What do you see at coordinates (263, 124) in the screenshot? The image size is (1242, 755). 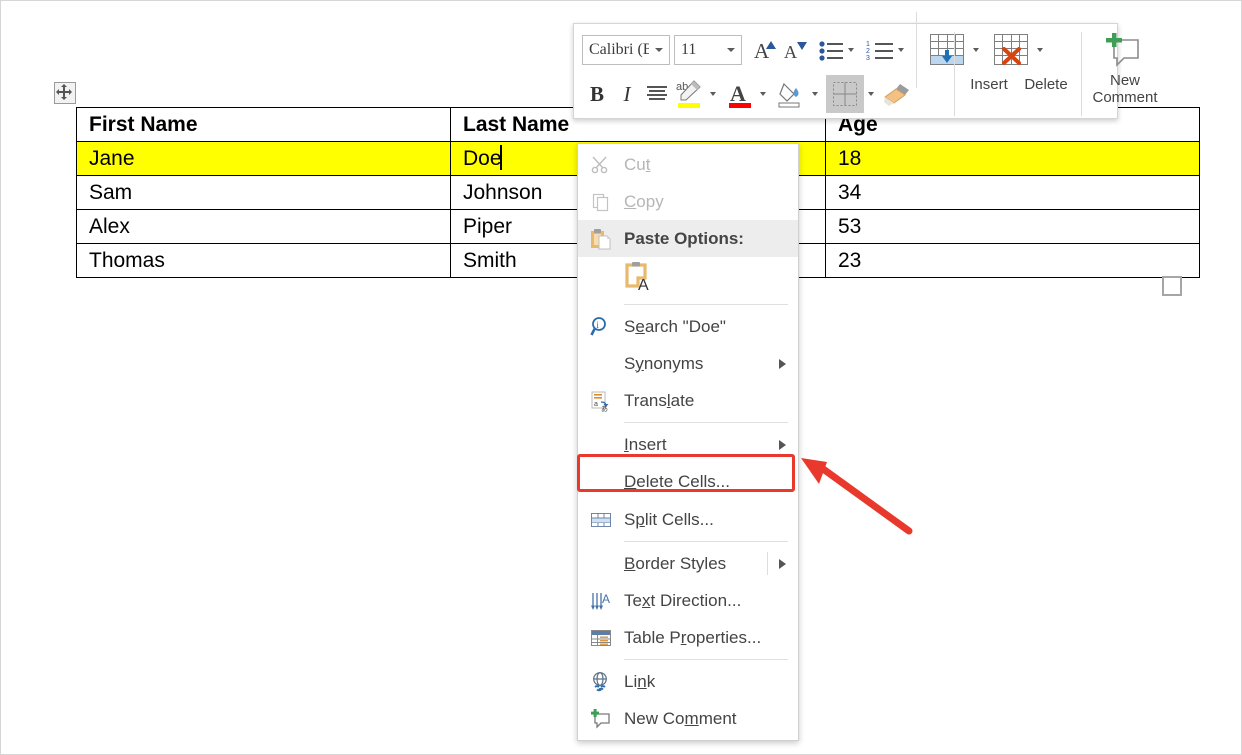 I see `table-header-cell: First Name` at bounding box center [263, 124].